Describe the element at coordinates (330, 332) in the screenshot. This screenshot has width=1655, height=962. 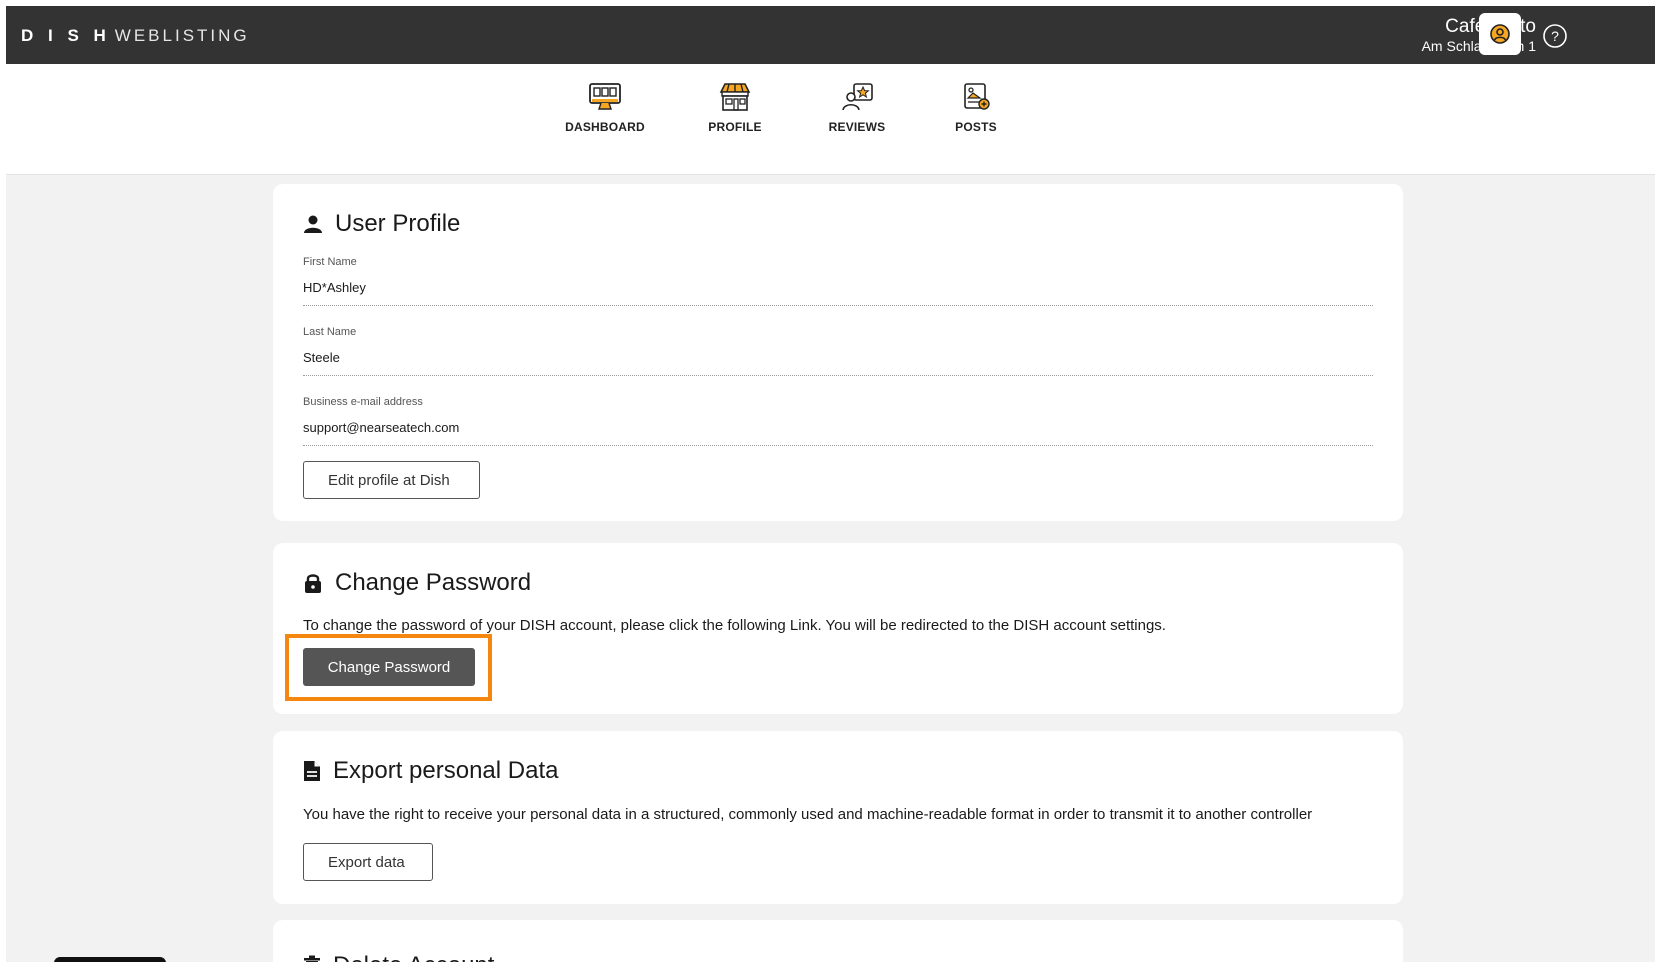
I see `last-name-label: Last Name` at that location.